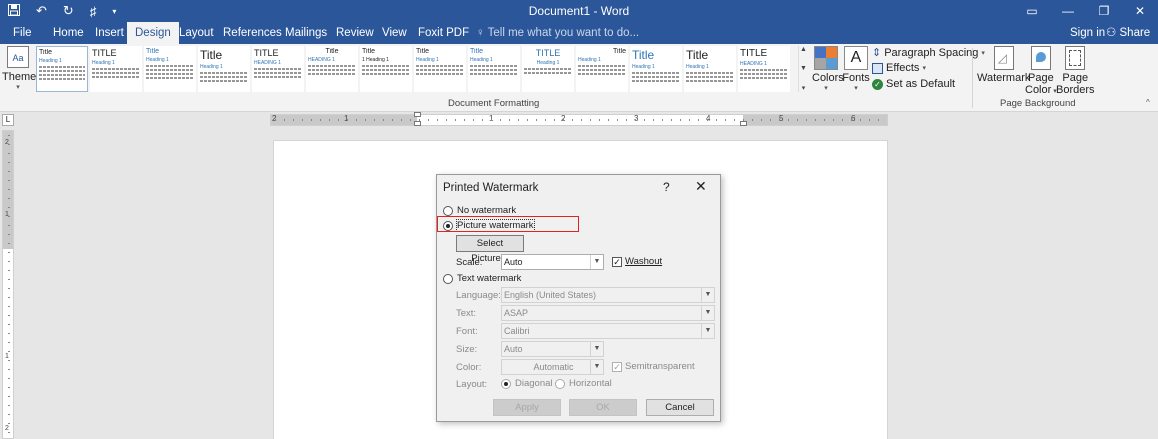 The height and width of the screenshot is (439, 1158). I want to click on gallery-scroll: ▲ ▼ ▾, so click(803, 69).